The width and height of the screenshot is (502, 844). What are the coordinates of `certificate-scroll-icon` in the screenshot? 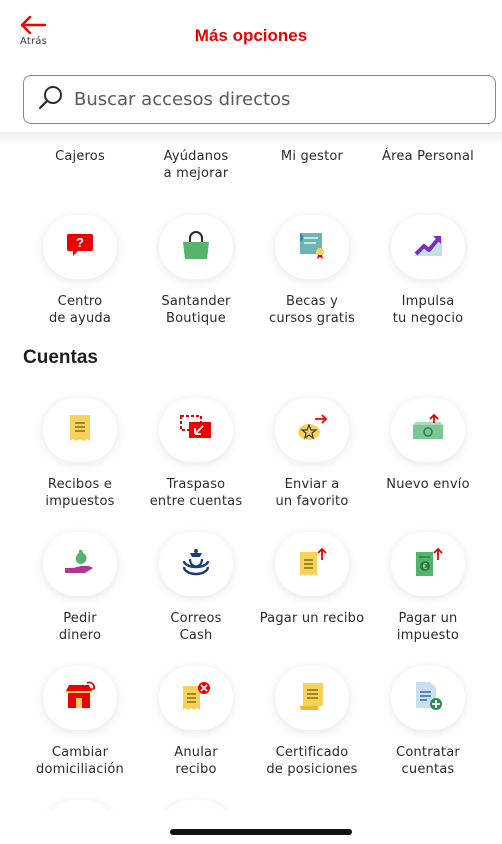 It's located at (312, 698).